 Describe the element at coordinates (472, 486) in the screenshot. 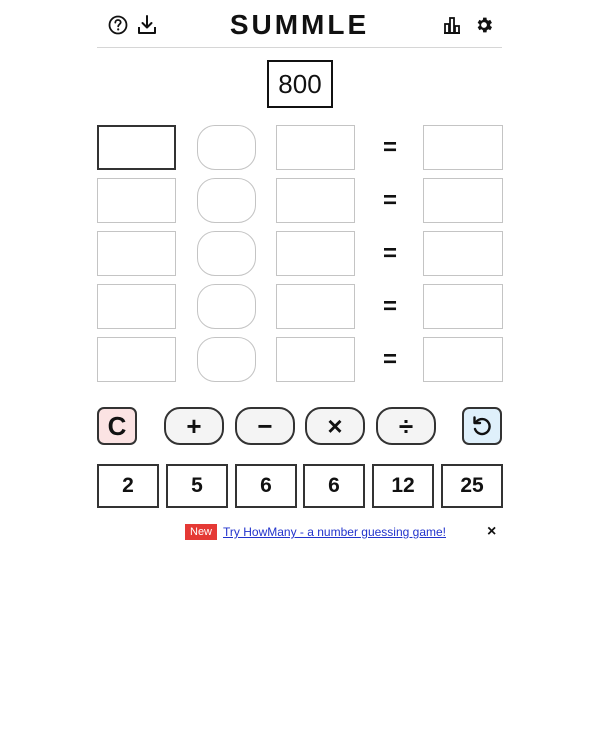

I see `number-tile: 25` at that location.